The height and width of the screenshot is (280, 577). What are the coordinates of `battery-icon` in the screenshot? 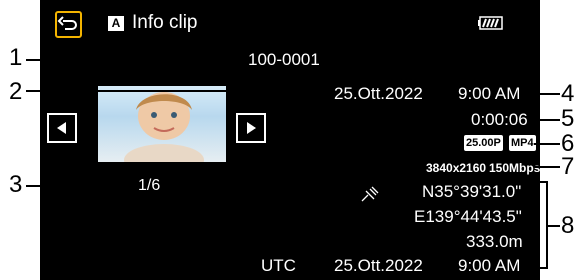 It's located at (490, 23).